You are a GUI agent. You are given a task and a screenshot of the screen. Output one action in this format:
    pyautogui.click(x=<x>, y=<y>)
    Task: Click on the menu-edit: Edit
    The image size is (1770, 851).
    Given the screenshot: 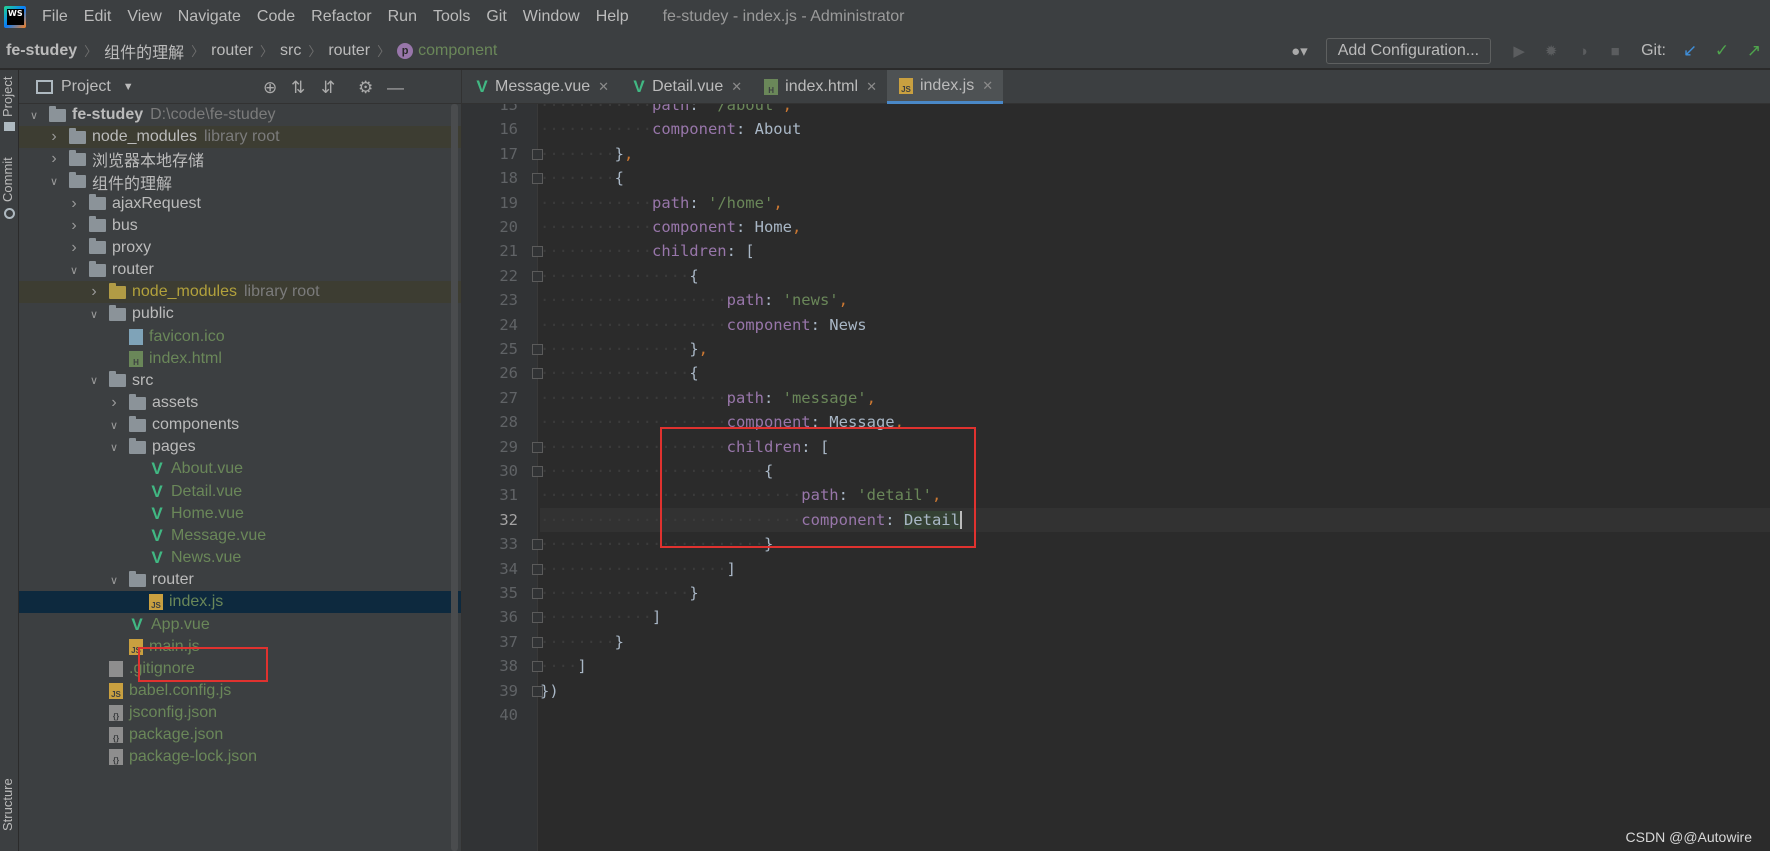 What is the action you would take?
    pyautogui.click(x=98, y=16)
    